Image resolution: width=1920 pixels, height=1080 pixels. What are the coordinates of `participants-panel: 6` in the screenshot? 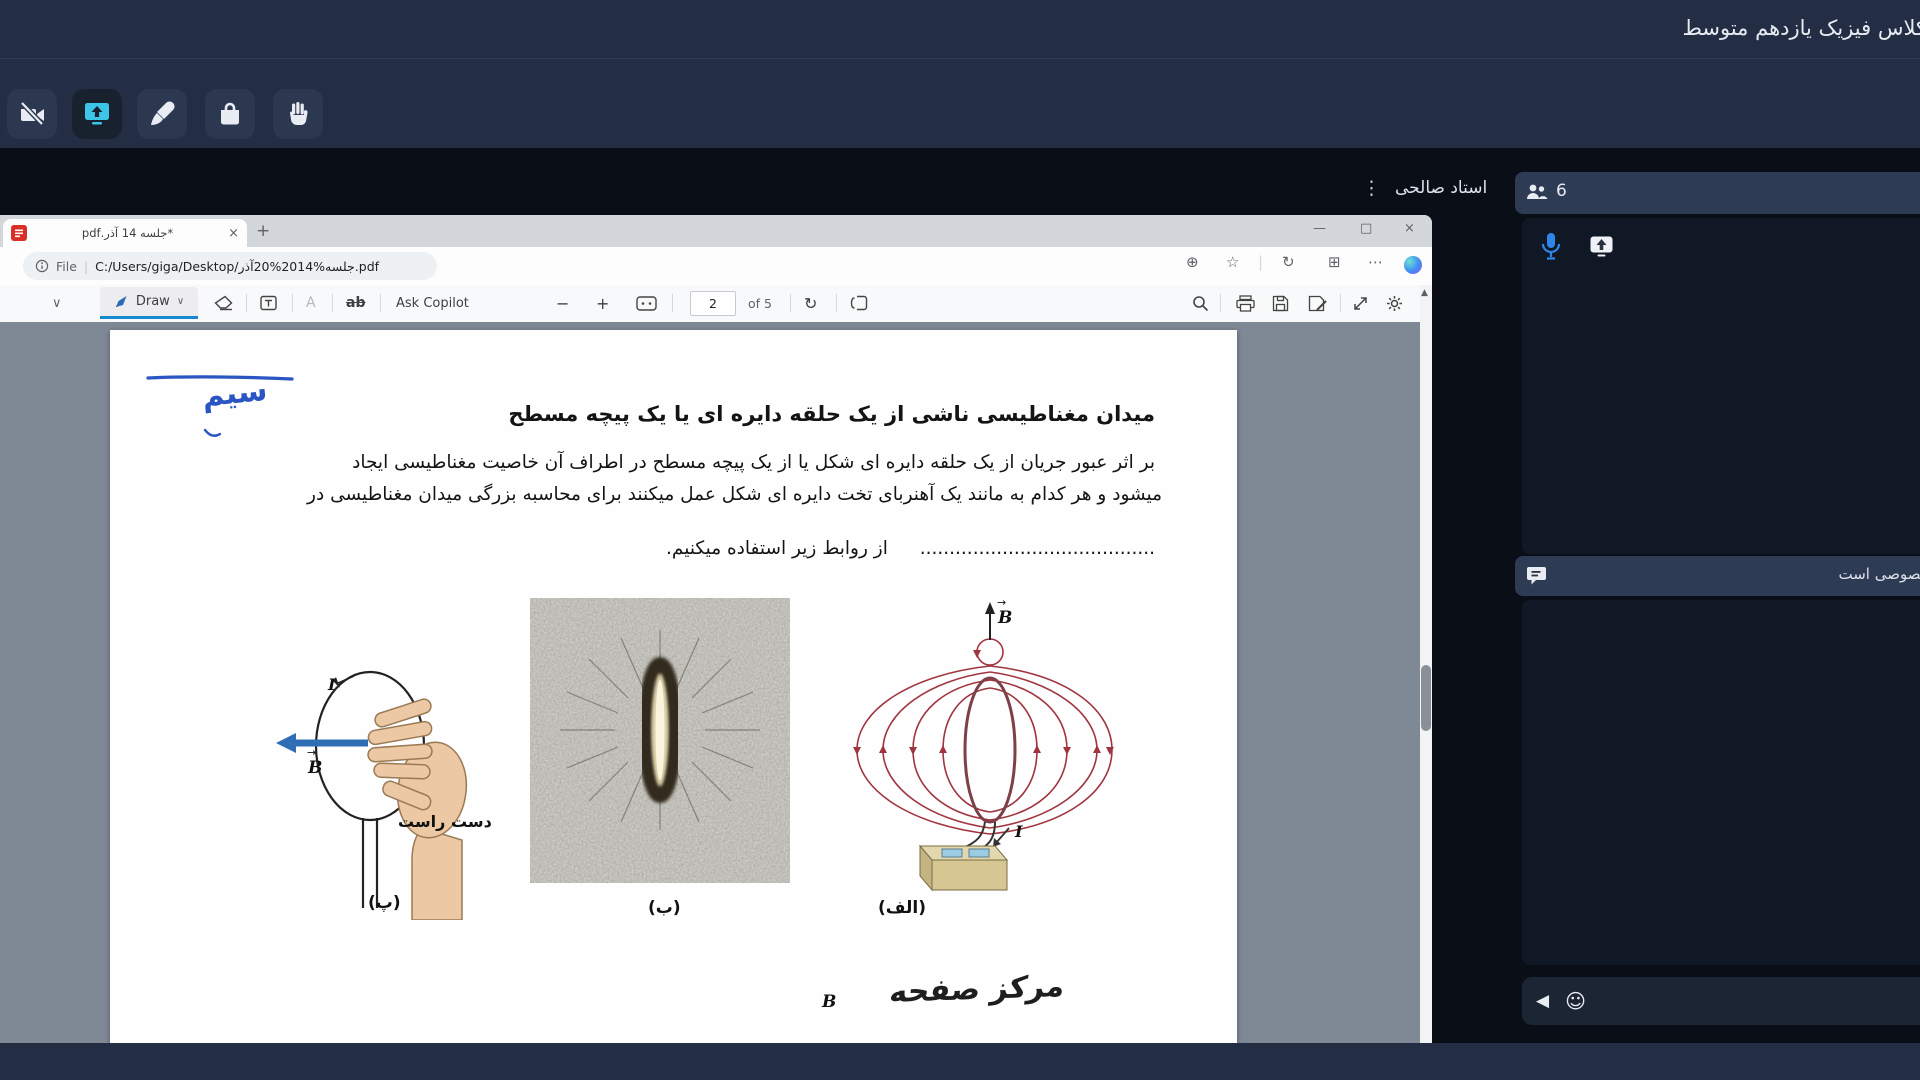 It's located at (1717, 193).